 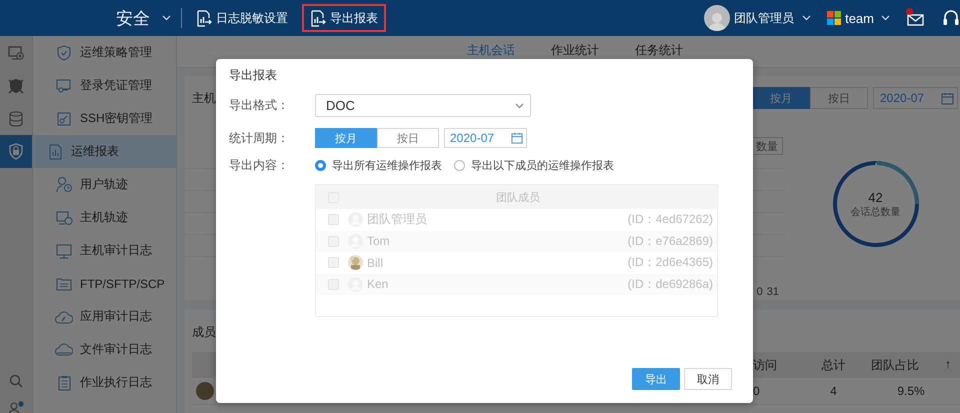 What do you see at coordinates (948, 365) in the screenshot?
I see `sort-indicator: ↑` at bounding box center [948, 365].